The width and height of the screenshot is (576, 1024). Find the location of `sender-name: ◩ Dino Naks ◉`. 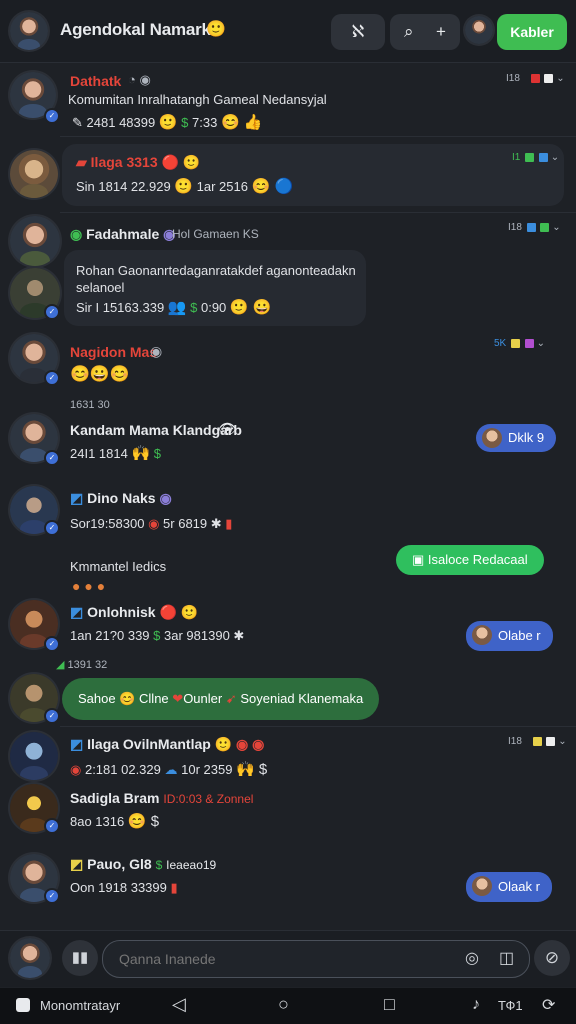

sender-name: ◩ Dino Naks ◉ is located at coordinates (121, 498).